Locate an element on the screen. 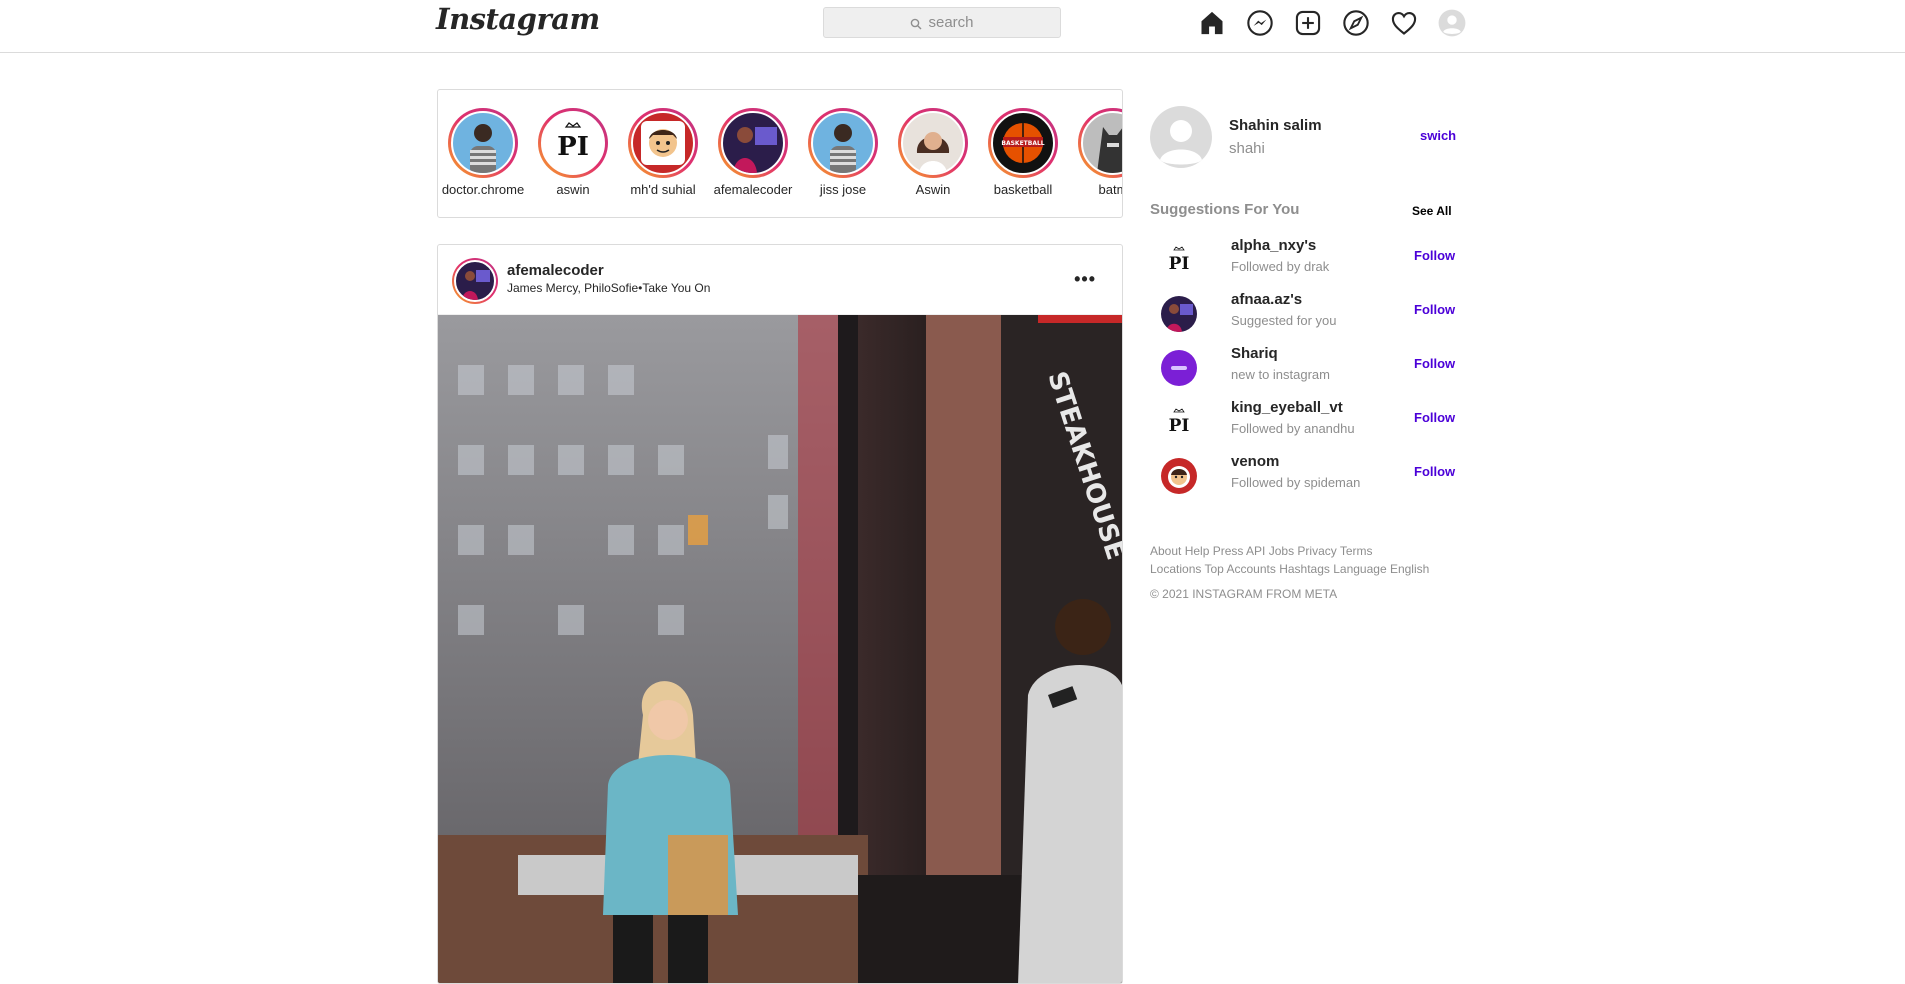  story-username: aswin is located at coordinates (573, 189).